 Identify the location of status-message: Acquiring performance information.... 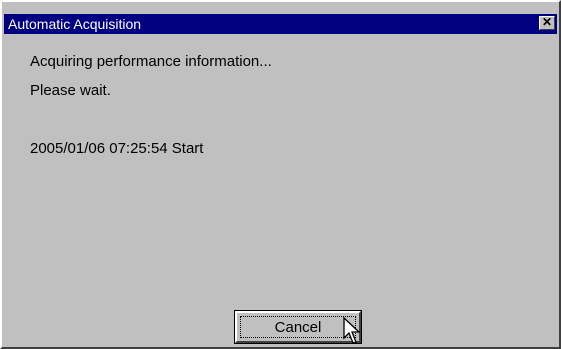
(151, 61).